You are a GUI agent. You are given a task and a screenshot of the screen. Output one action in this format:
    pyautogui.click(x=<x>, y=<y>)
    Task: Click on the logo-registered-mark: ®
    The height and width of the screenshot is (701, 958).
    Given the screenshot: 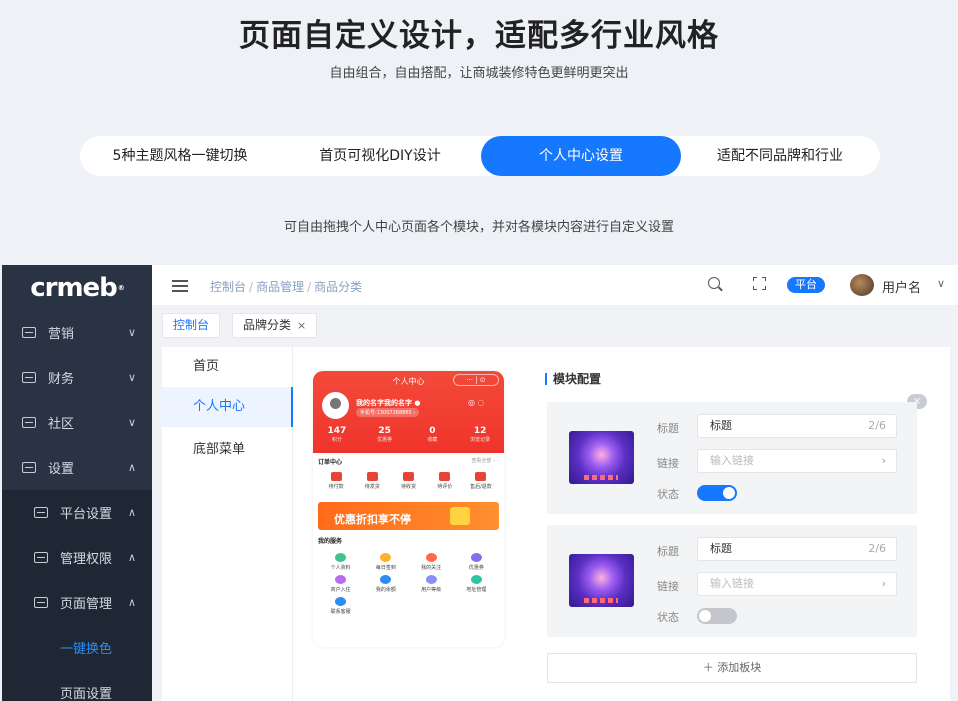 What is the action you would take?
    pyautogui.click(x=121, y=287)
    